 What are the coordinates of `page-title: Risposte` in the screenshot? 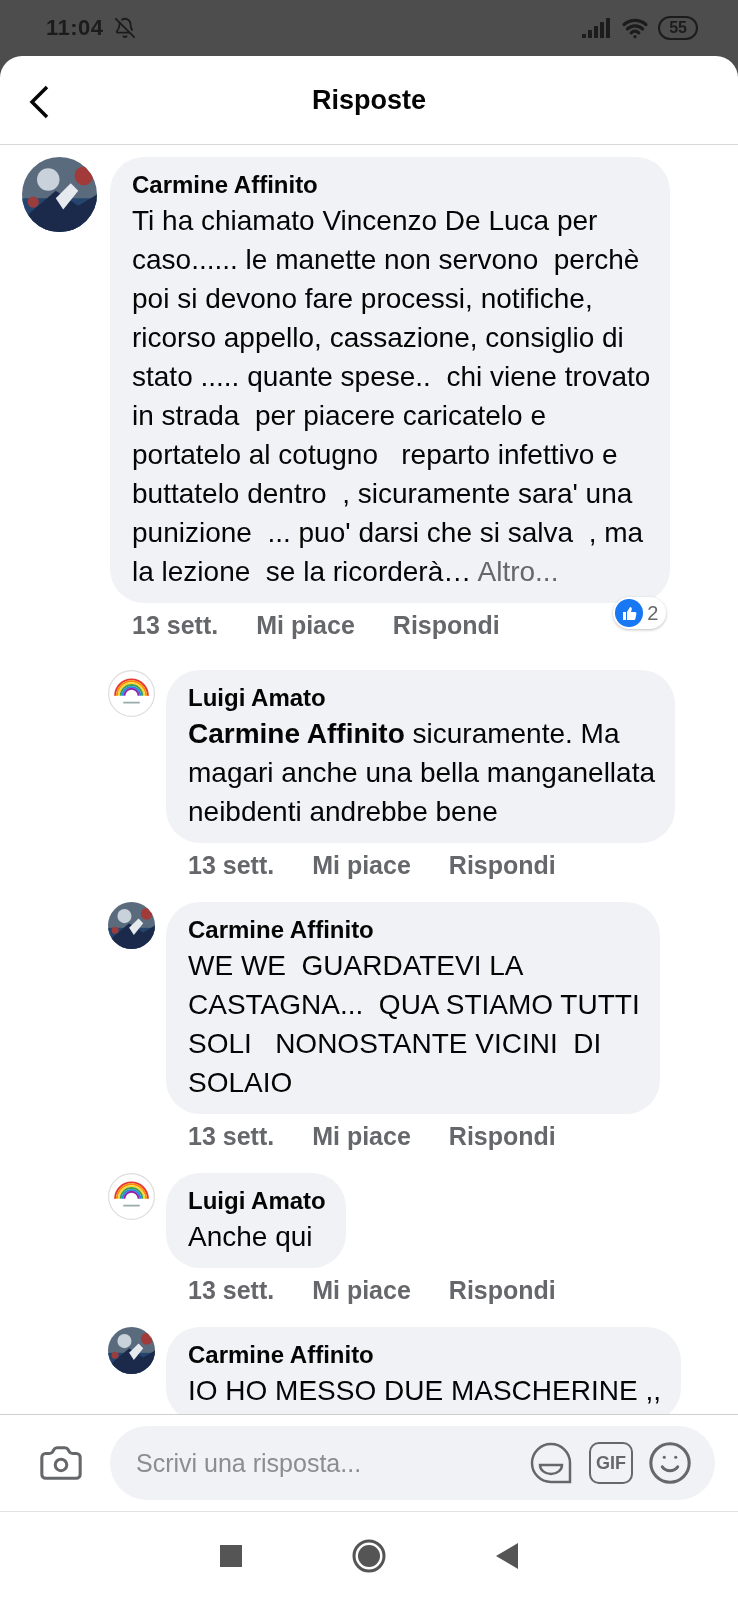 It's located at (369, 100).